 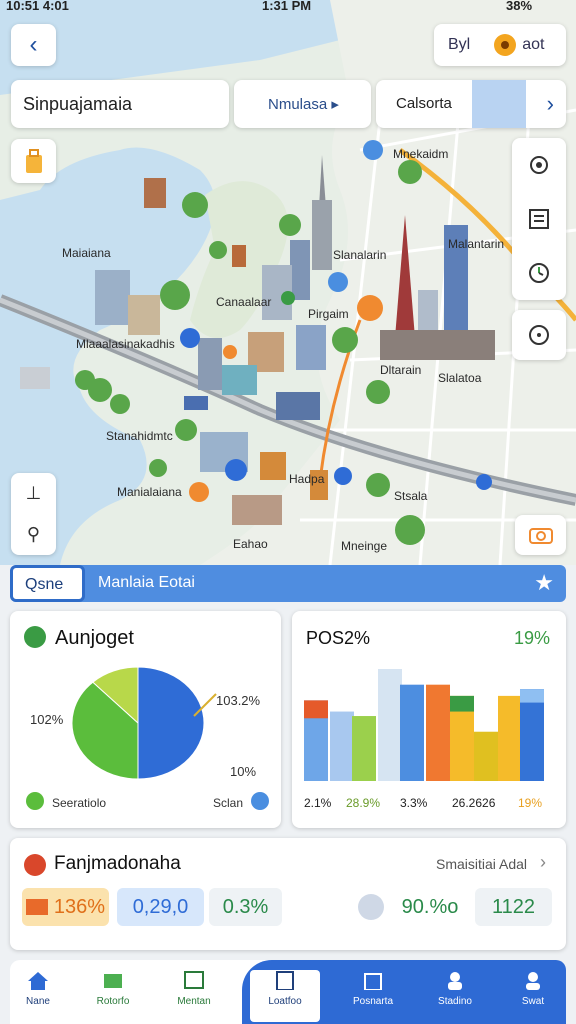 I want to click on bag-icon, so click(x=33, y=161).